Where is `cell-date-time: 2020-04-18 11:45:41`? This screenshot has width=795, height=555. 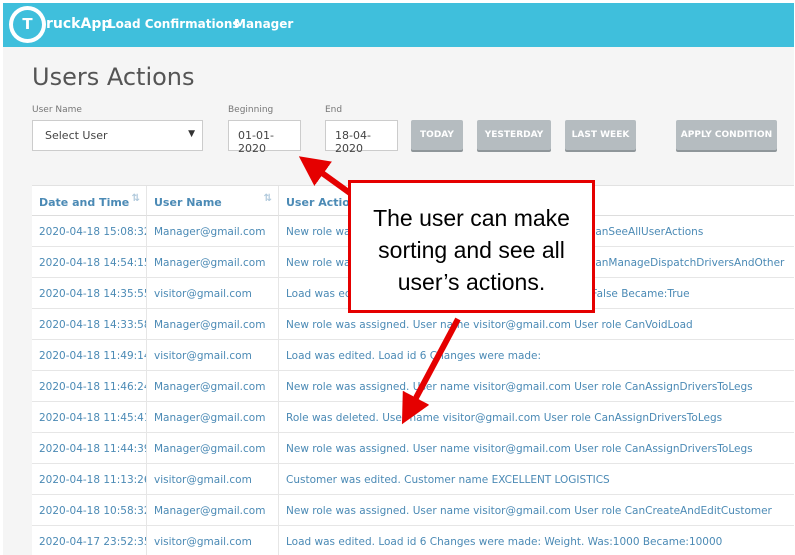
cell-date-time: 2020-04-18 11:45:41 is located at coordinates (89, 417).